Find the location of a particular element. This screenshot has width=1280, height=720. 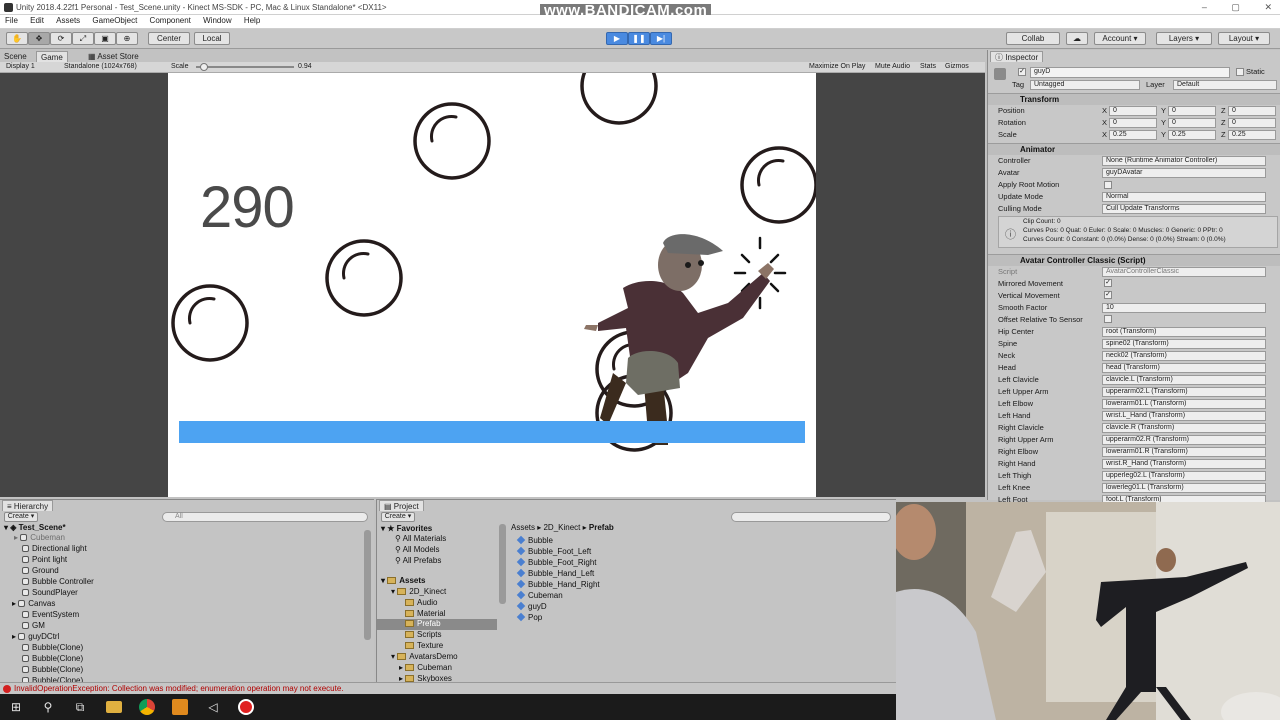

folder-item: ▸ Cubeman is located at coordinates (425, 668).